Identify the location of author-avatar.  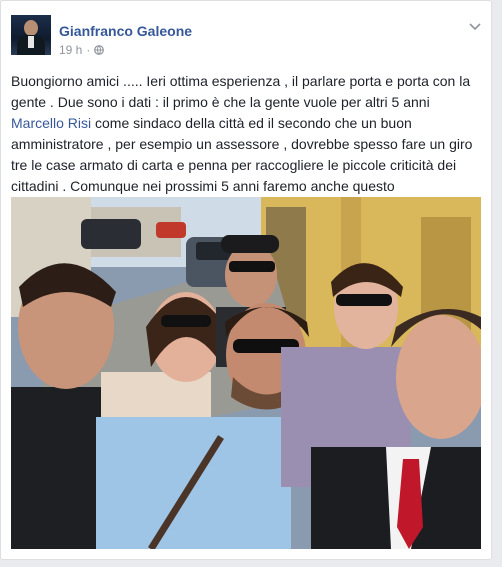
(31, 35).